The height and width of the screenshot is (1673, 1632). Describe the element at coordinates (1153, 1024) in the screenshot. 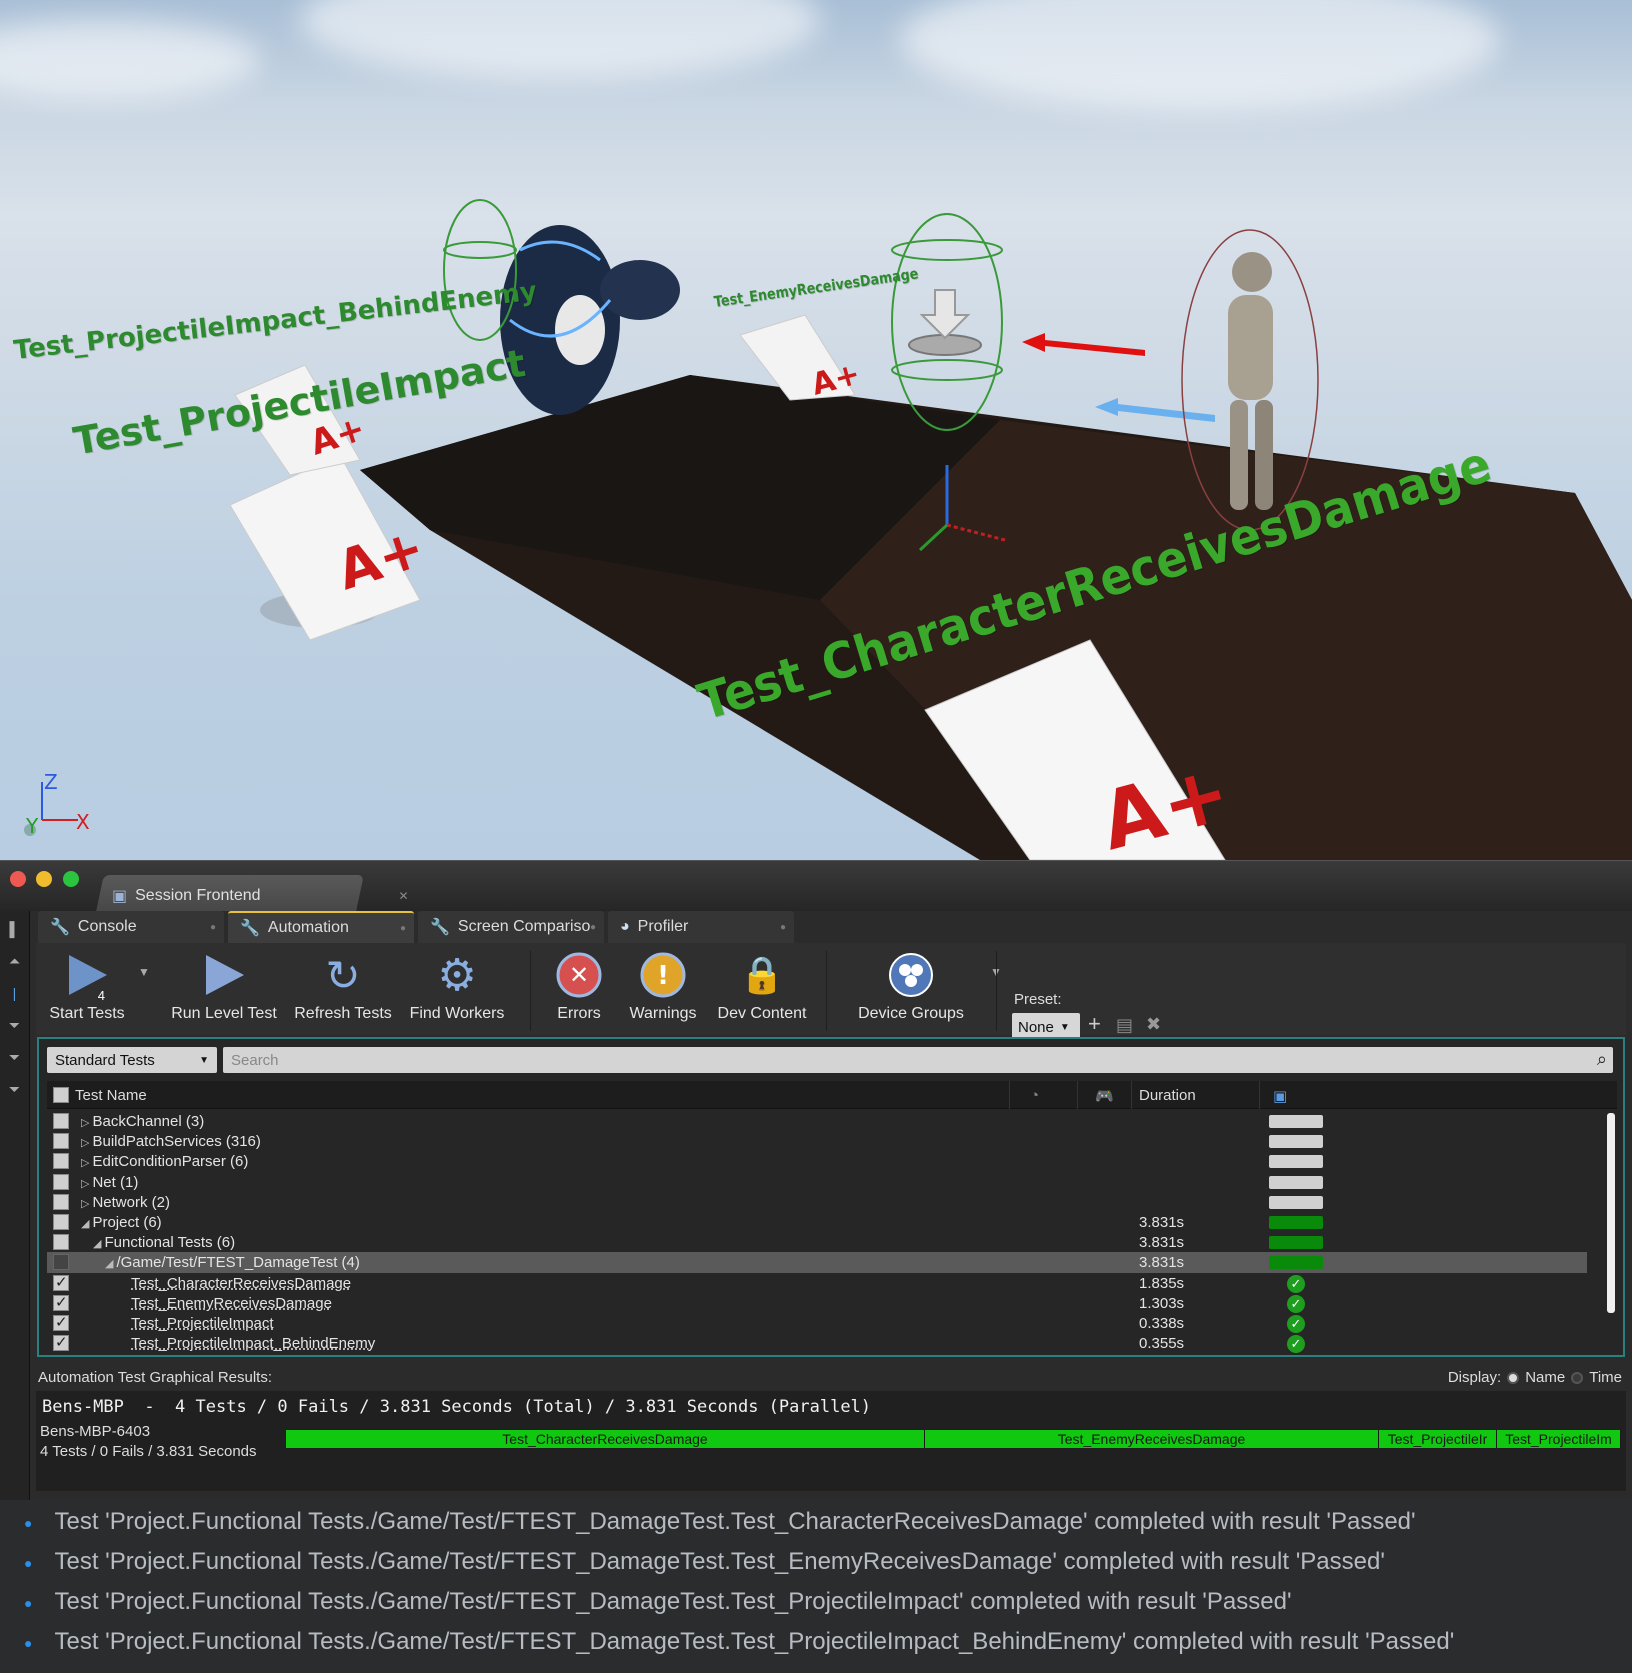

I see `remove-preset-icon: ✖` at that location.